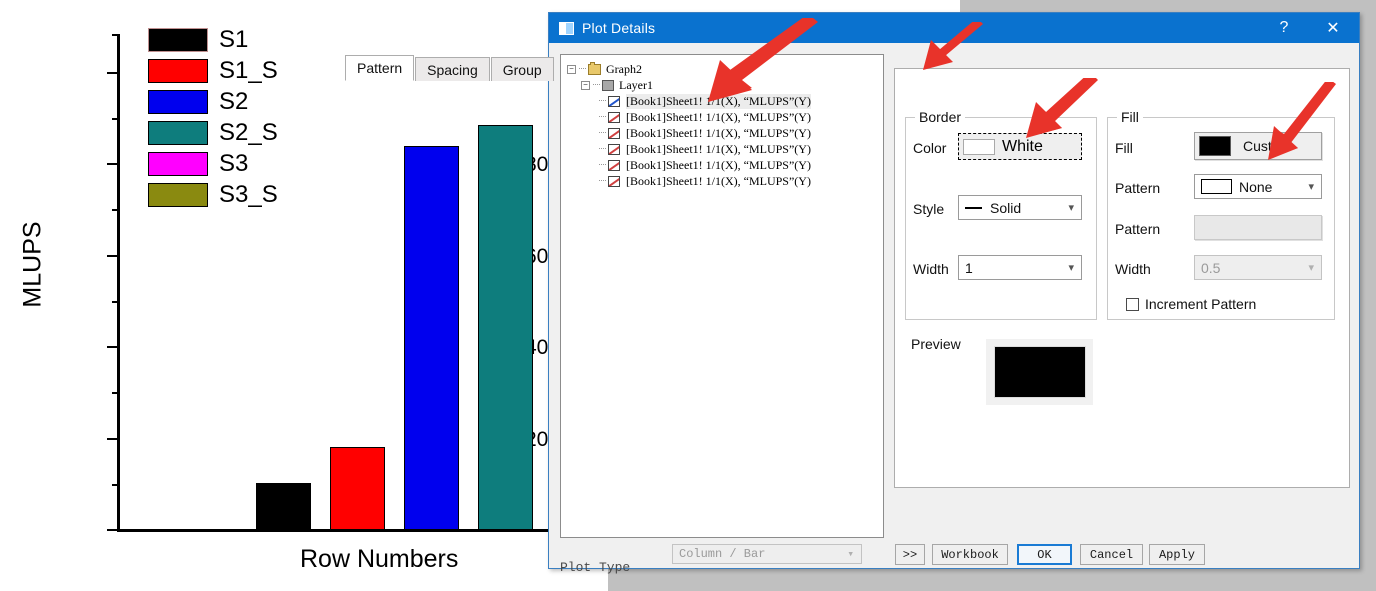 The width and height of the screenshot is (1376, 591). I want to click on legend-swatch-s1-s, so click(178, 70).